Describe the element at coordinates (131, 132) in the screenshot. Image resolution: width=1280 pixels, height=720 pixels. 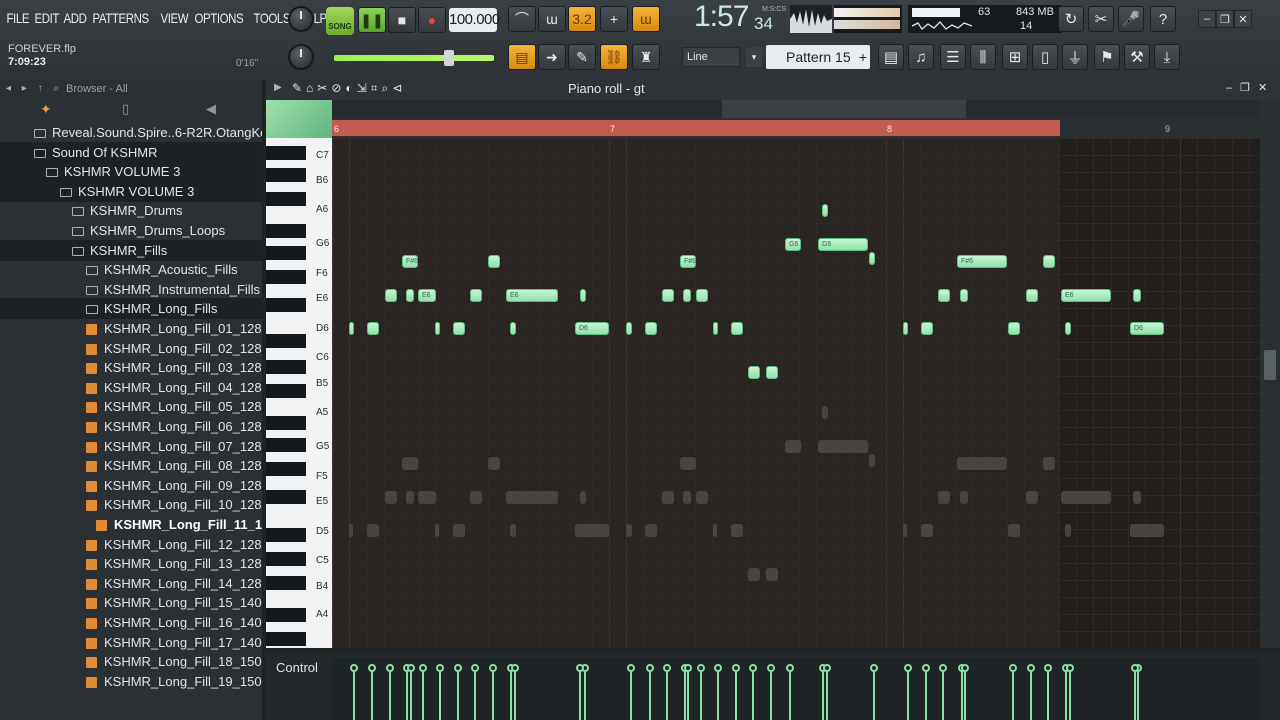
I see `browser-folder: Reveal.Sound.Spire..6-R2R.OtangKota16` at that location.